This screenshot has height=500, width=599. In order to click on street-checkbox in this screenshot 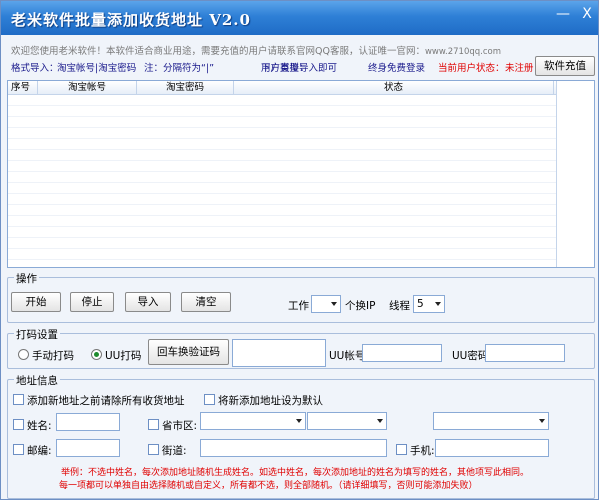, I will do `click(153, 449)`.